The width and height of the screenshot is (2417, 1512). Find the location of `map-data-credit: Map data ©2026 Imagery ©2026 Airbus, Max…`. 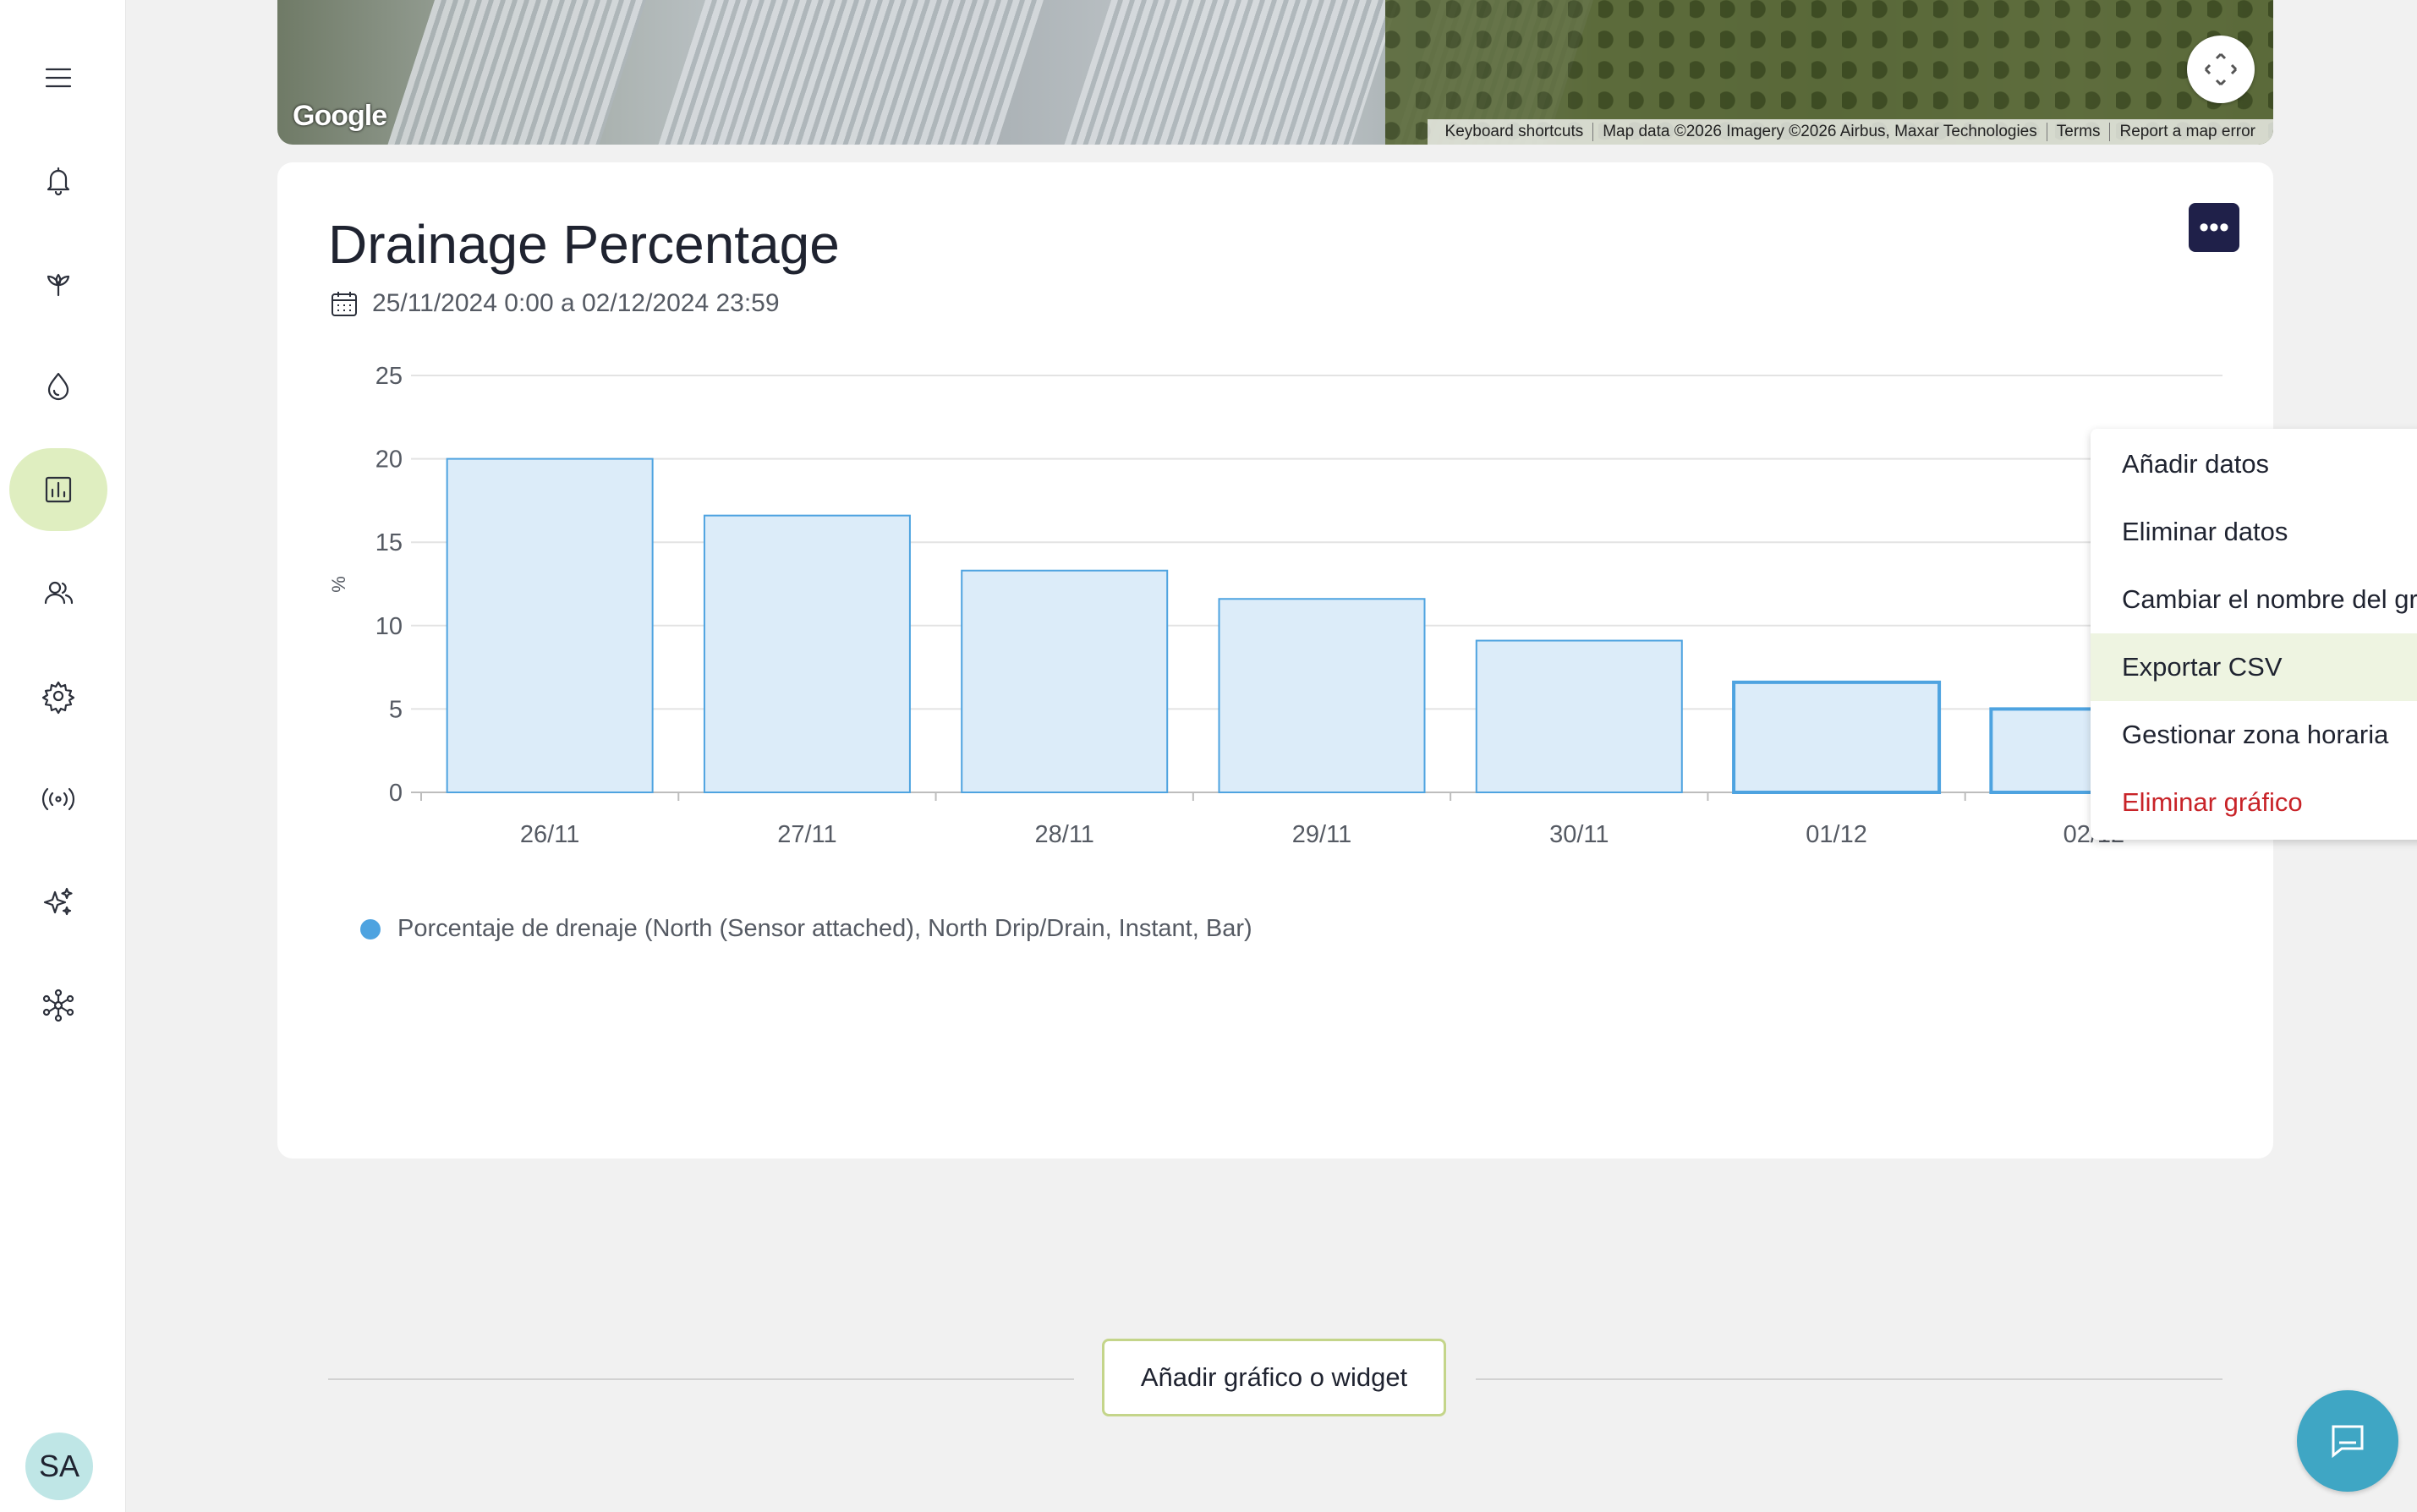

map-data-credit: Map data ©2026 Imagery ©2026 Airbus, Max… is located at coordinates (1820, 132).